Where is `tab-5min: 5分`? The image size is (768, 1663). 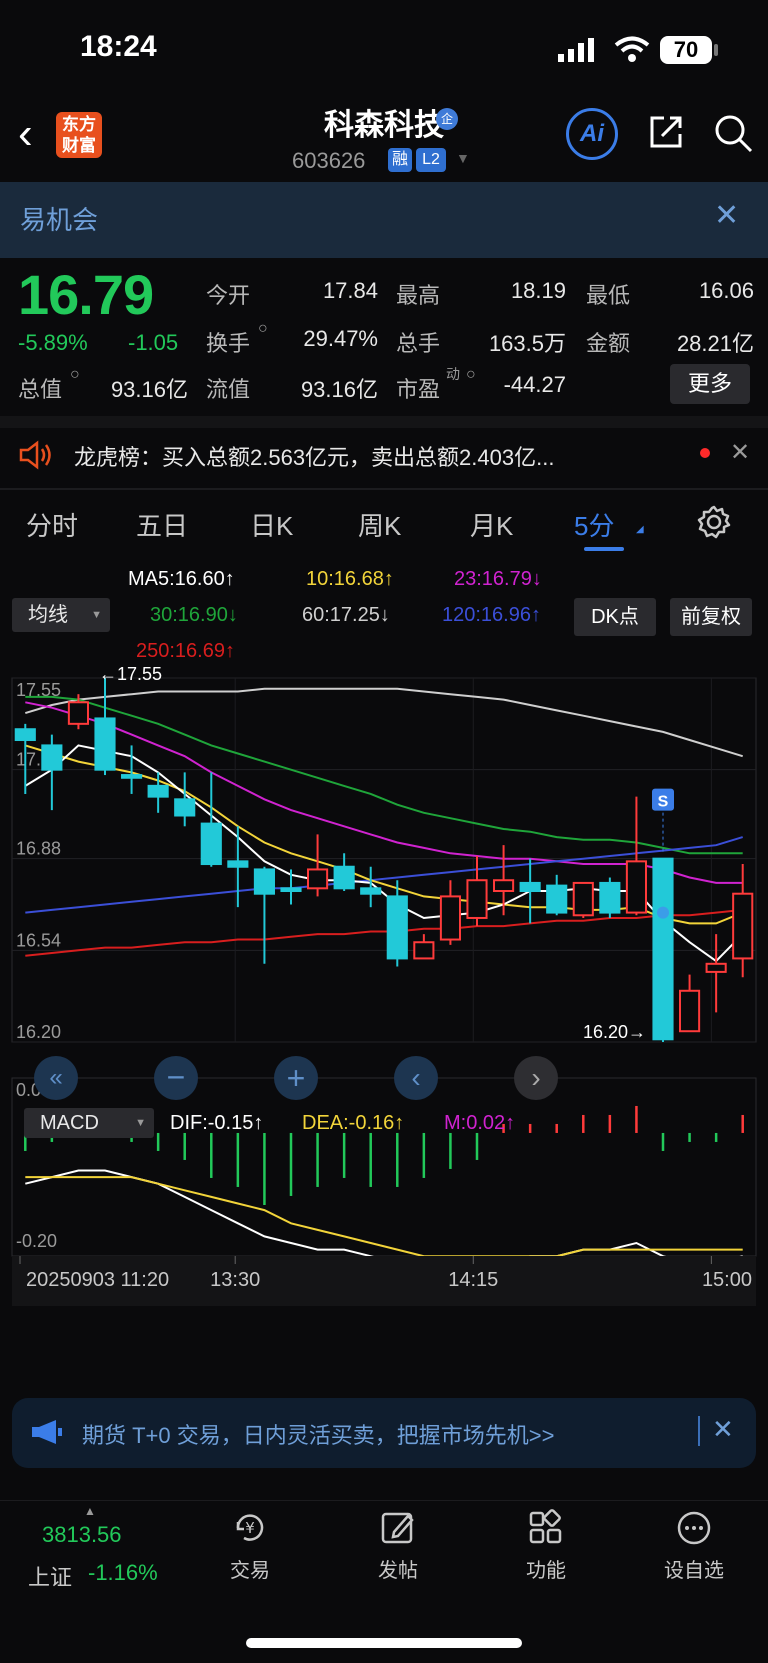
tab-5min: 5分 is located at coordinates (594, 524).